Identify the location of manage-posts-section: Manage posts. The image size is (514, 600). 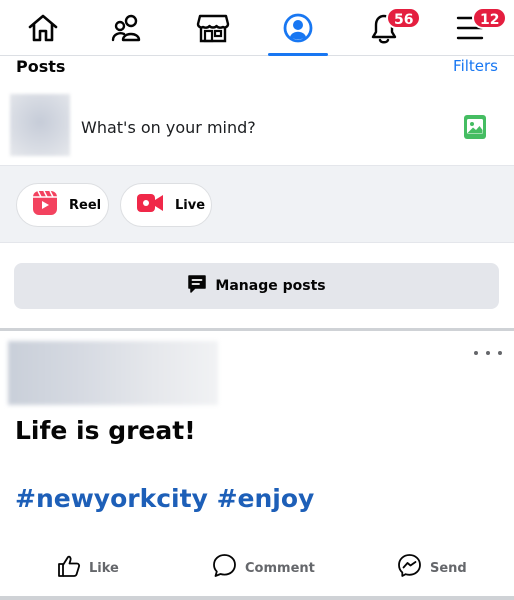
(257, 285).